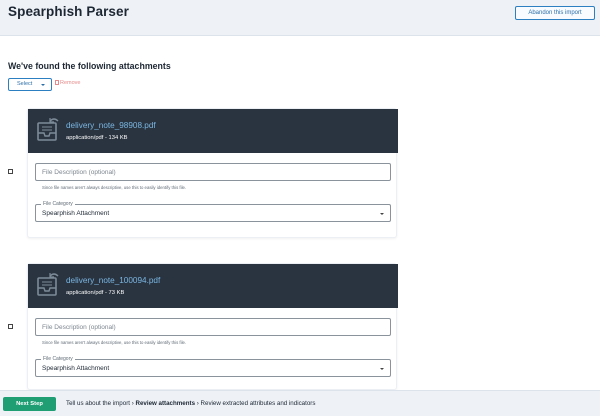 This screenshot has width=600, height=416. I want to click on trash-icon, so click(57, 82).